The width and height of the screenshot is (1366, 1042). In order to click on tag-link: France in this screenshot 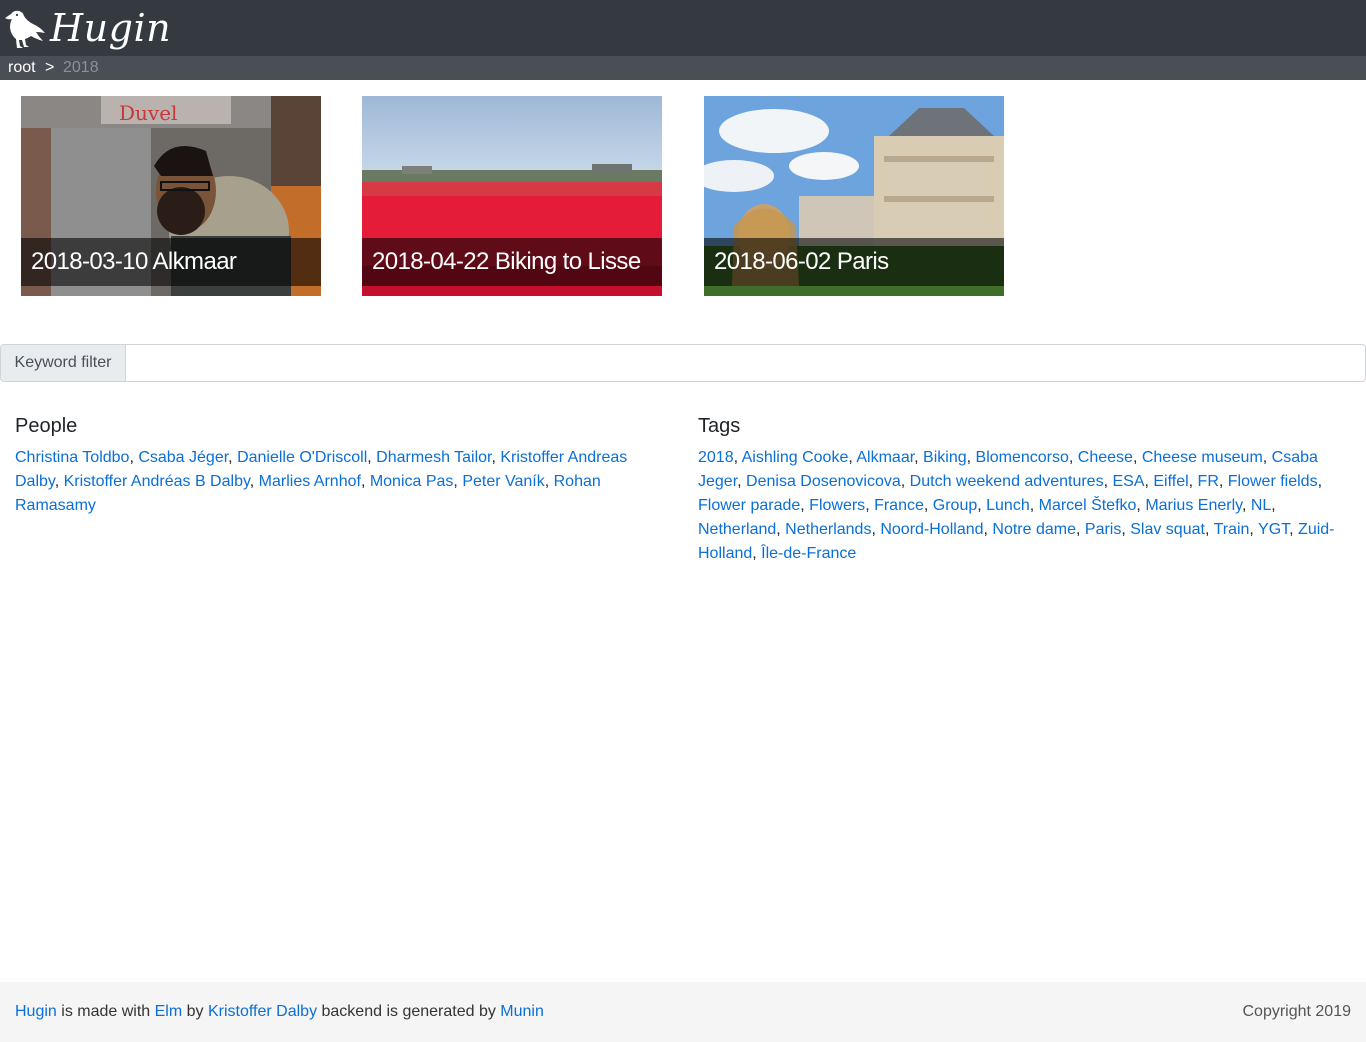, I will do `click(899, 505)`.